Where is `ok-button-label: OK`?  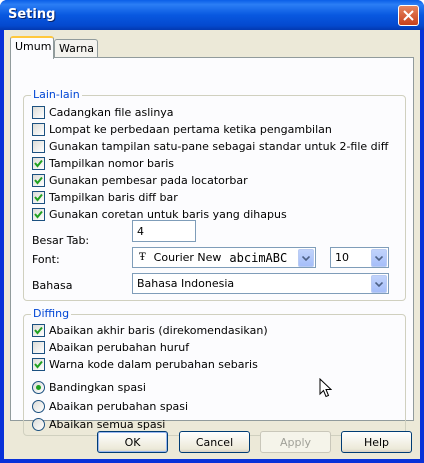
ok-button-label: OK is located at coordinates (132, 442).